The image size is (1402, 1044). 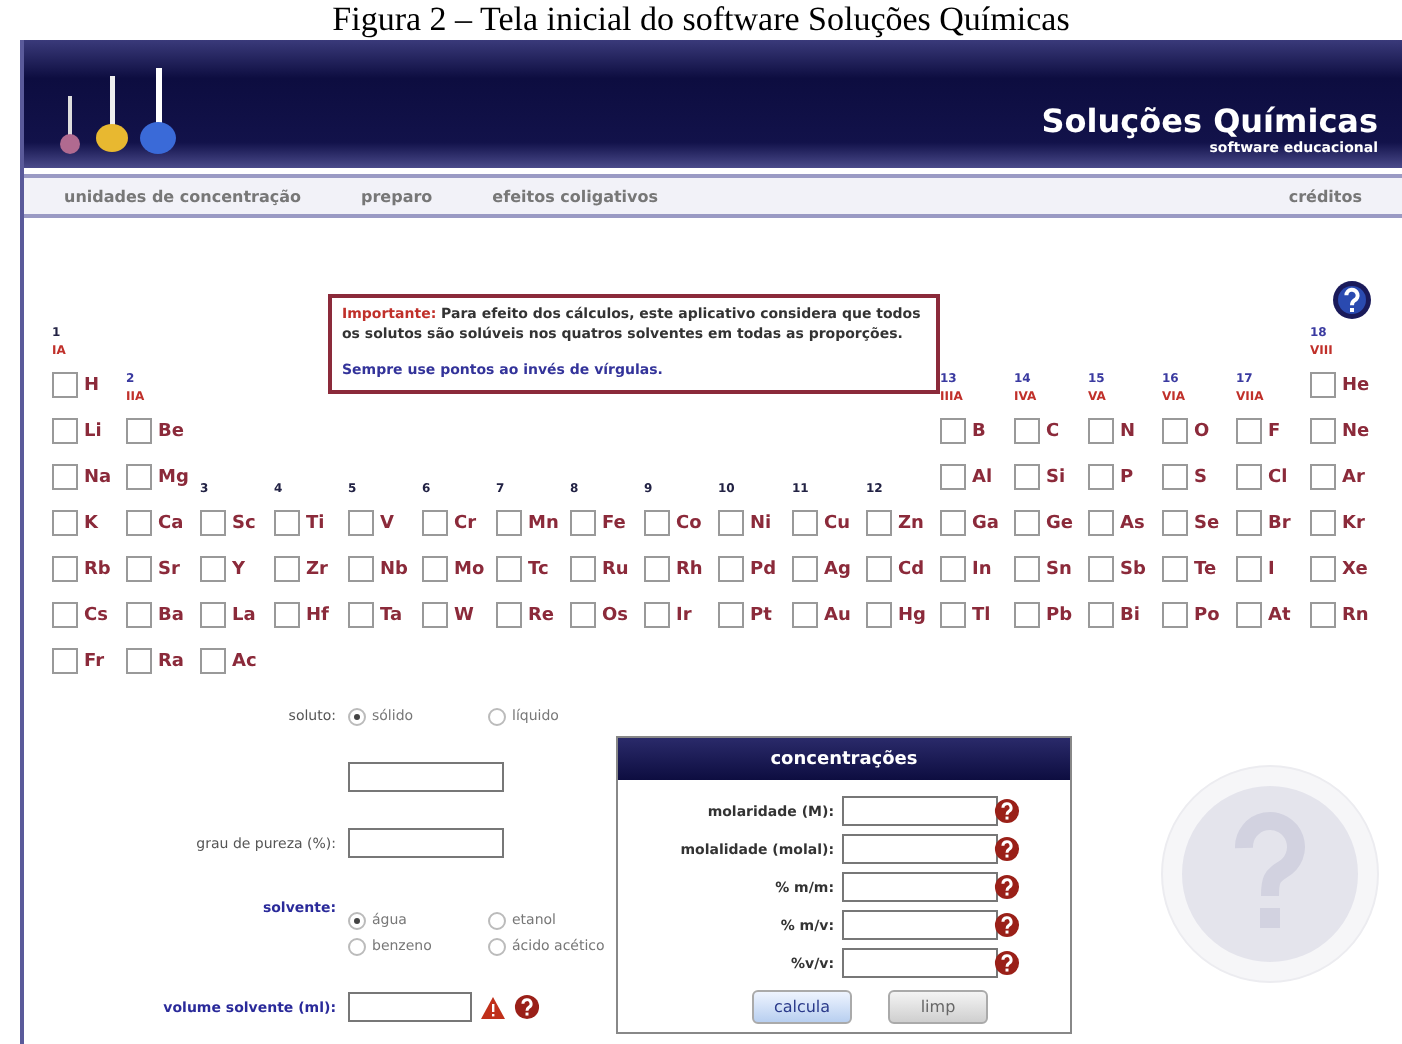 What do you see at coordinates (426, 843) in the screenshot?
I see `purity-field` at bounding box center [426, 843].